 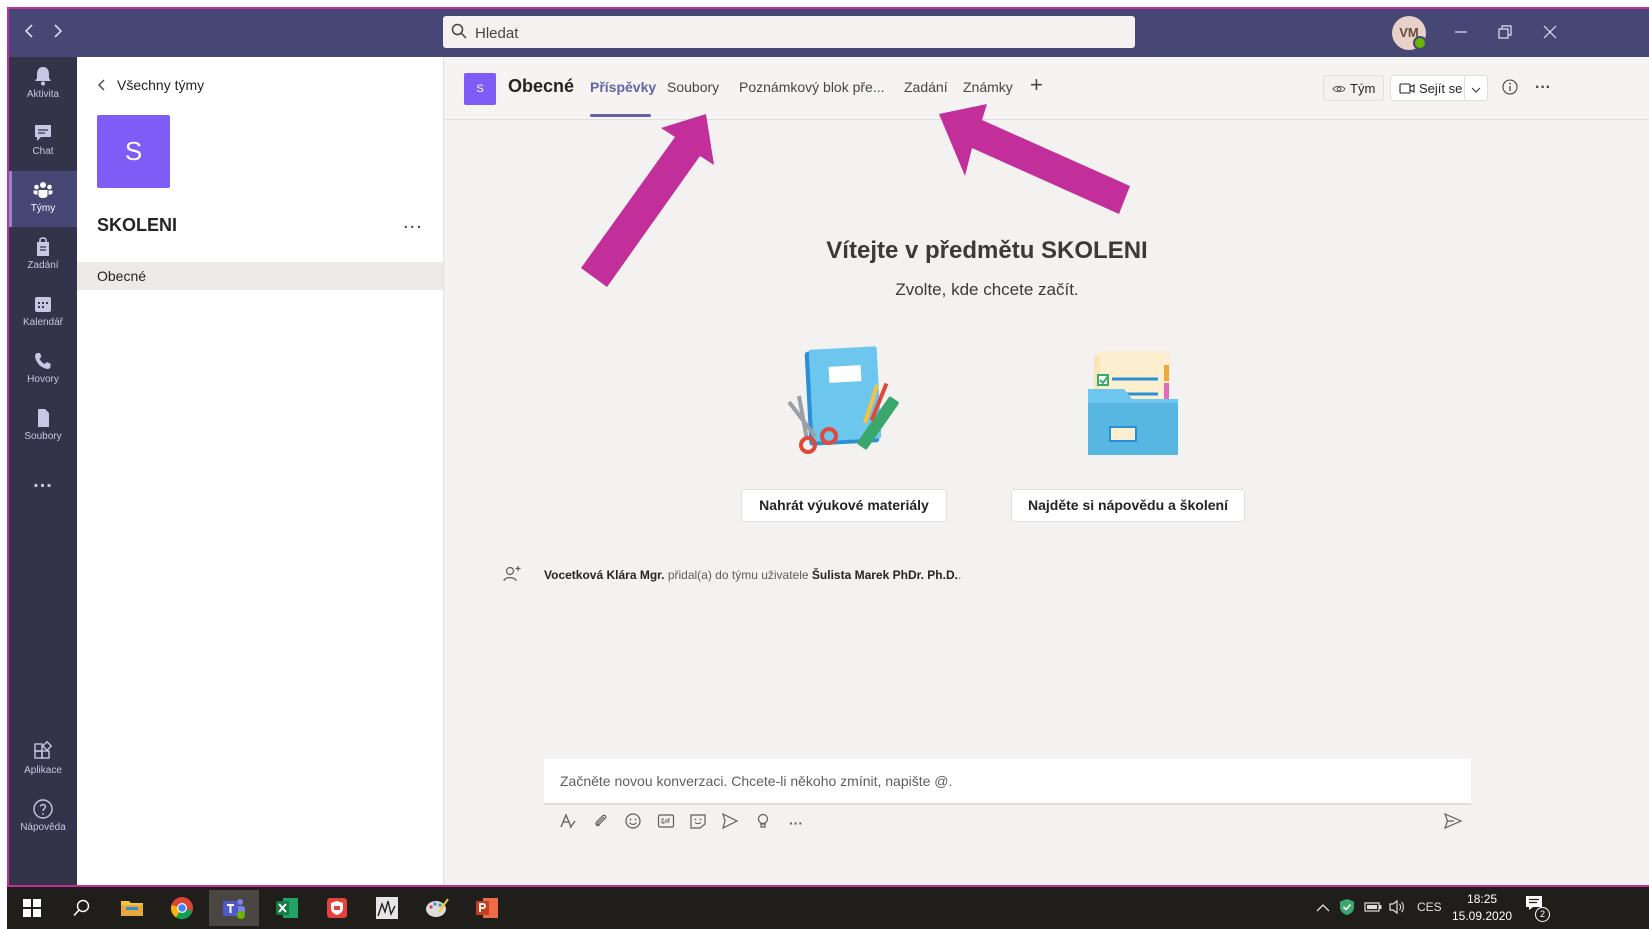 I want to click on start-button, so click(x=32, y=908).